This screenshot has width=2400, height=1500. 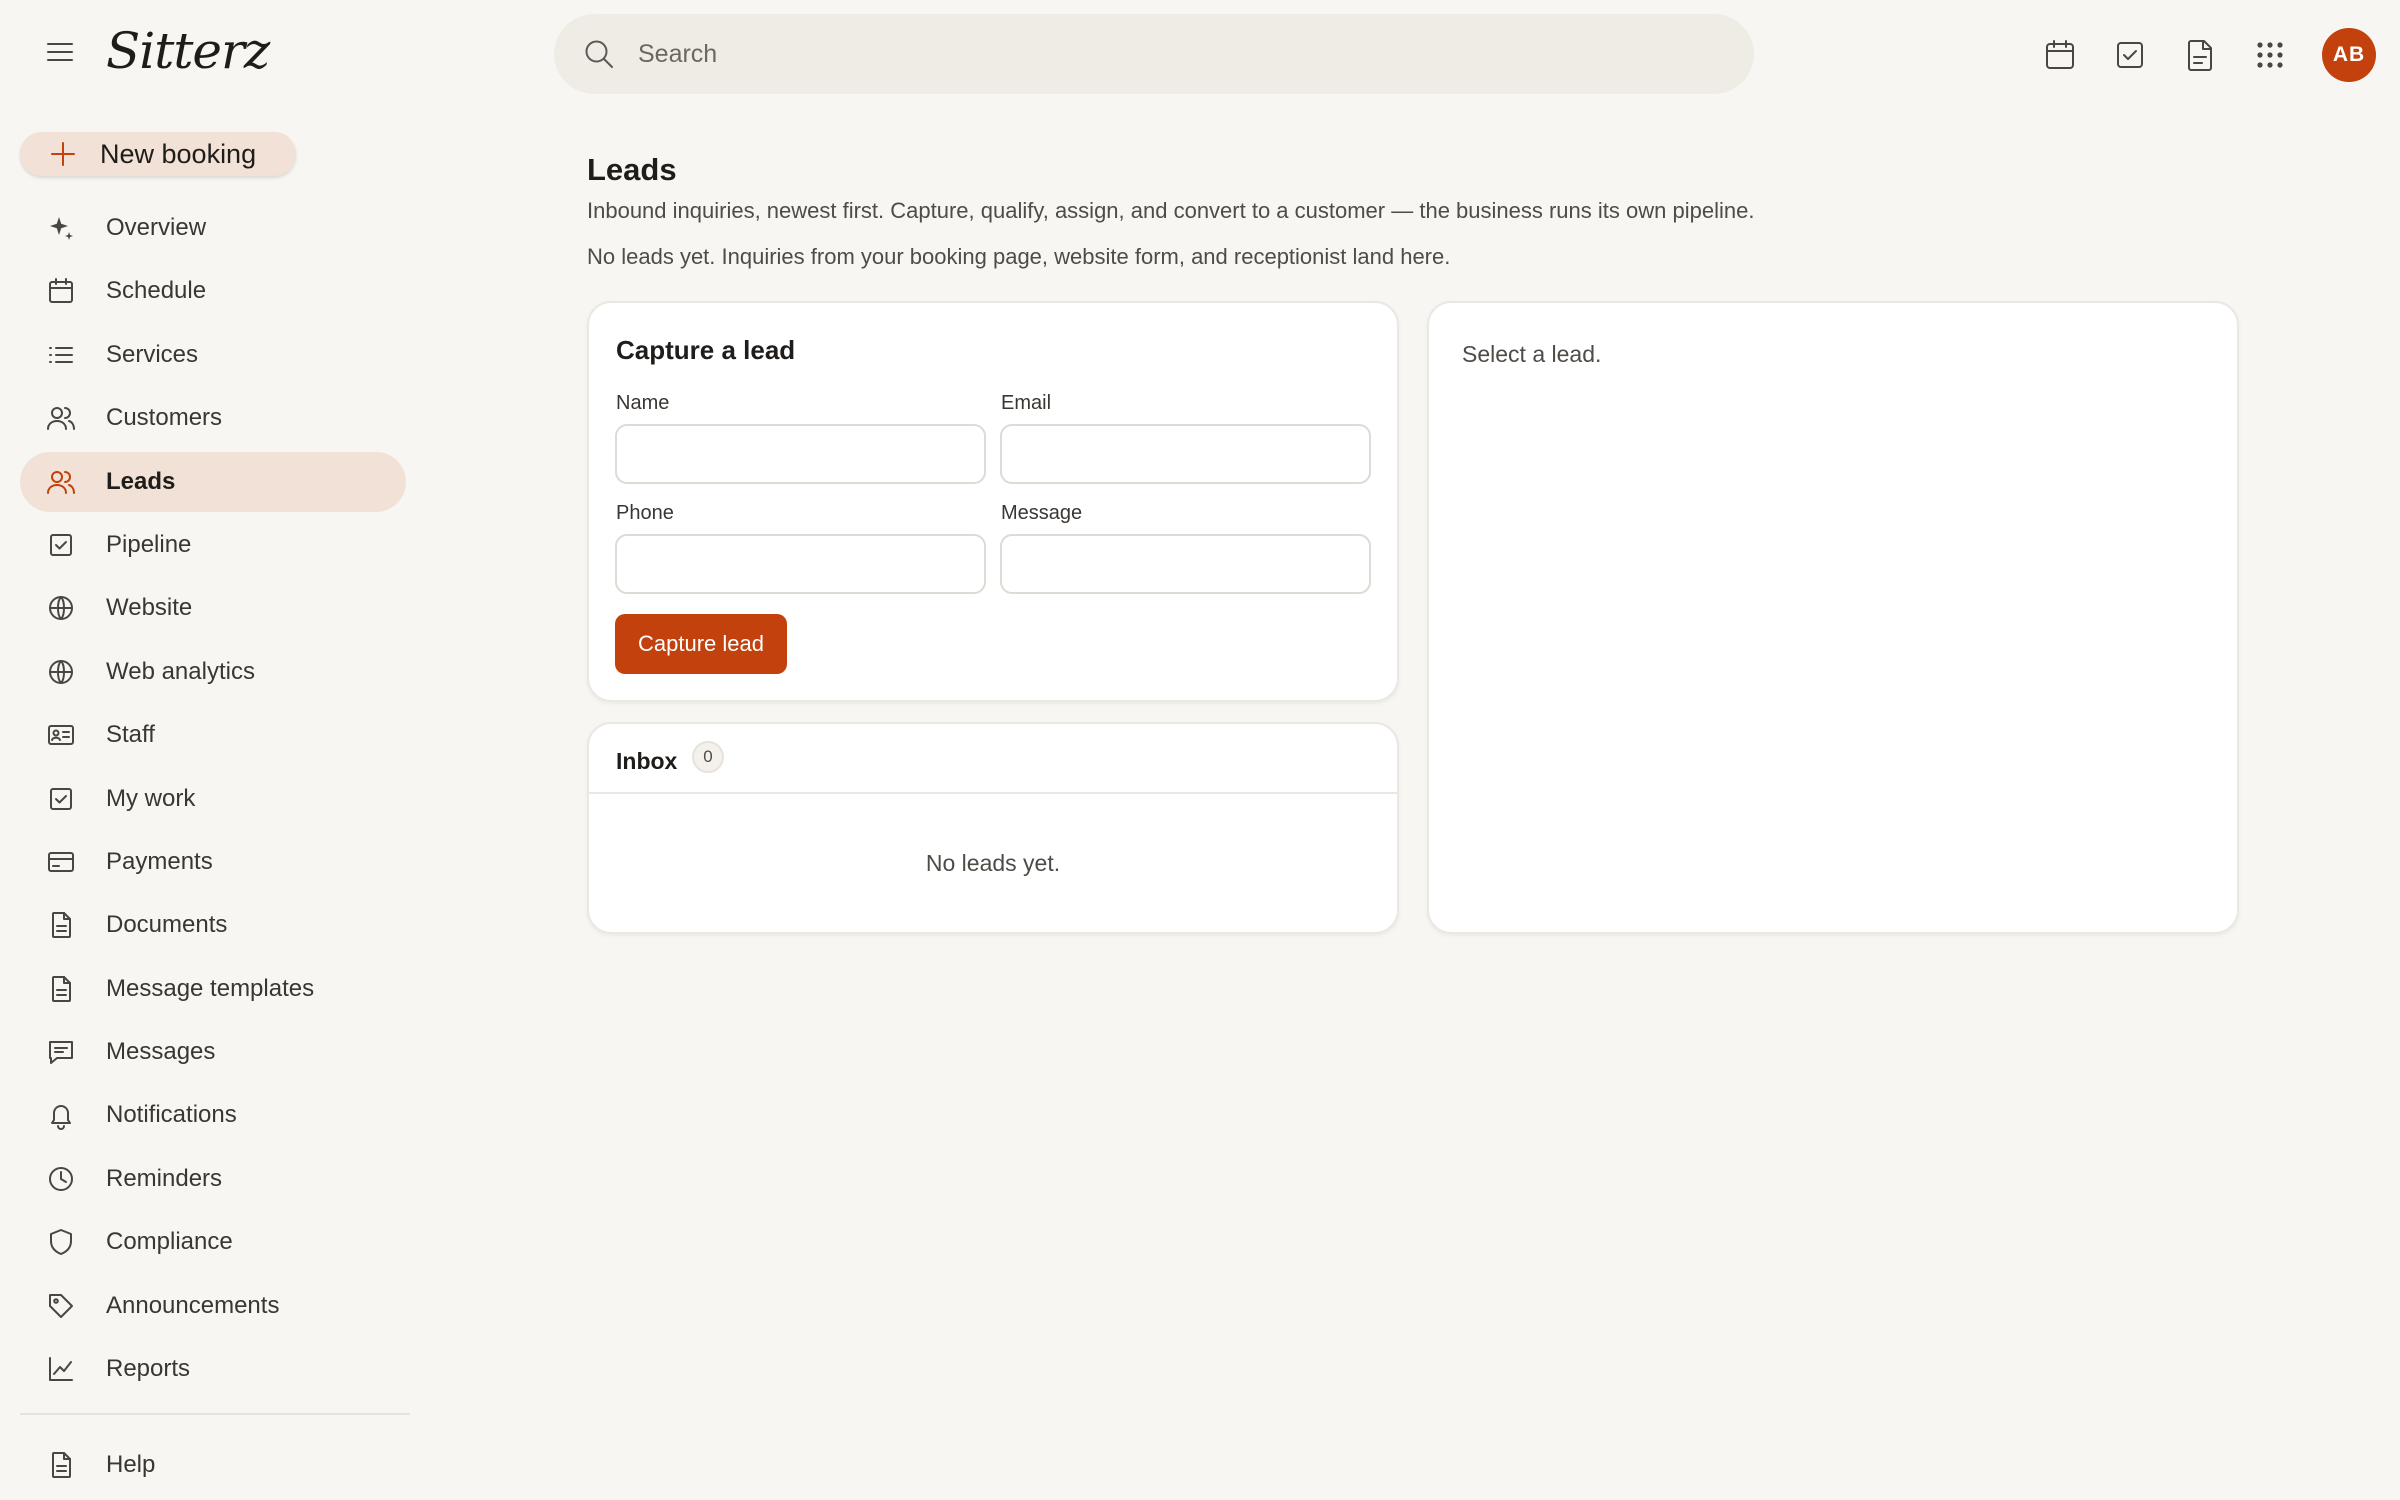 What do you see at coordinates (61, 1052) in the screenshot?
I see `message-icon` at bounding box center [61, 1052].